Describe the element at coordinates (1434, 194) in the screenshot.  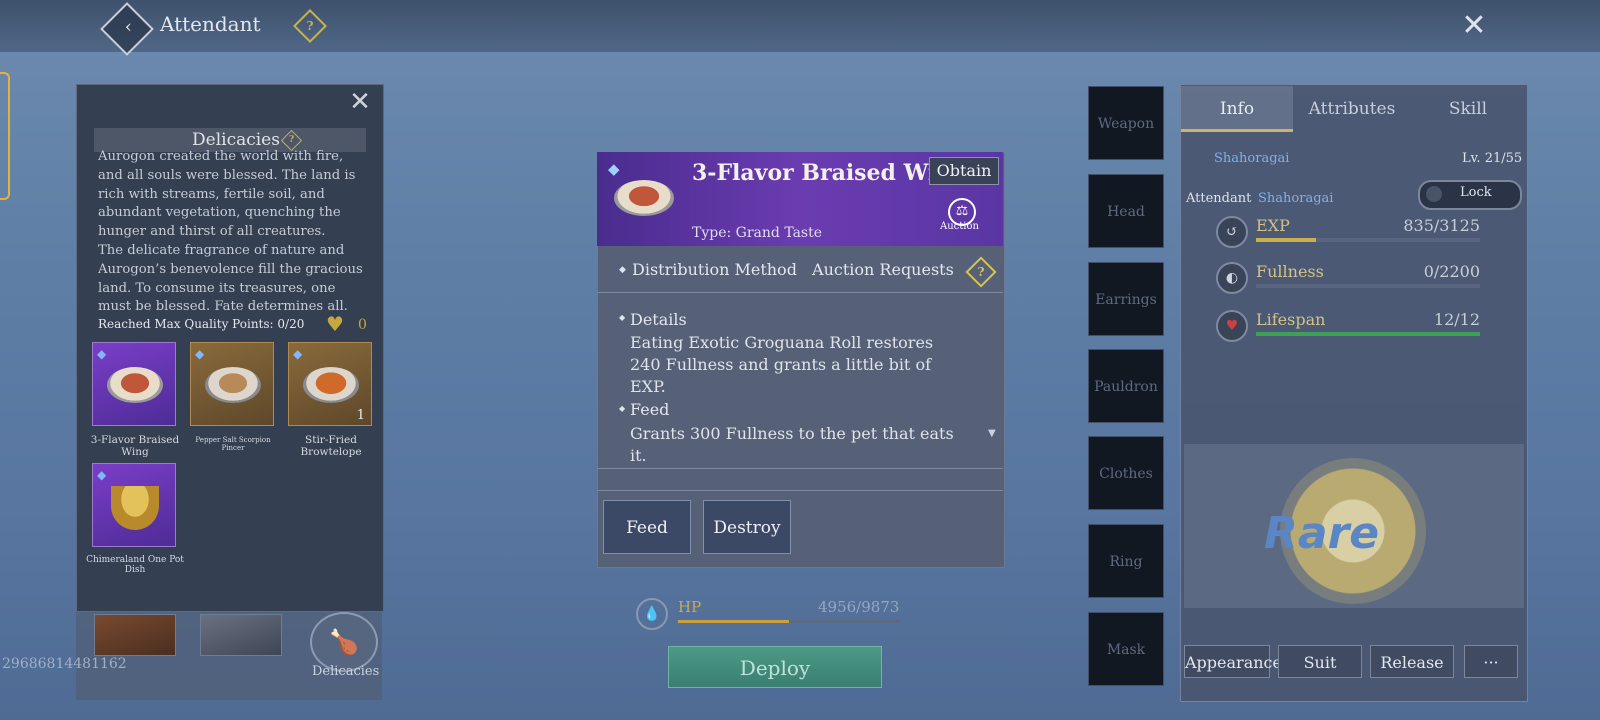
I see `toggle-knob` at that location.